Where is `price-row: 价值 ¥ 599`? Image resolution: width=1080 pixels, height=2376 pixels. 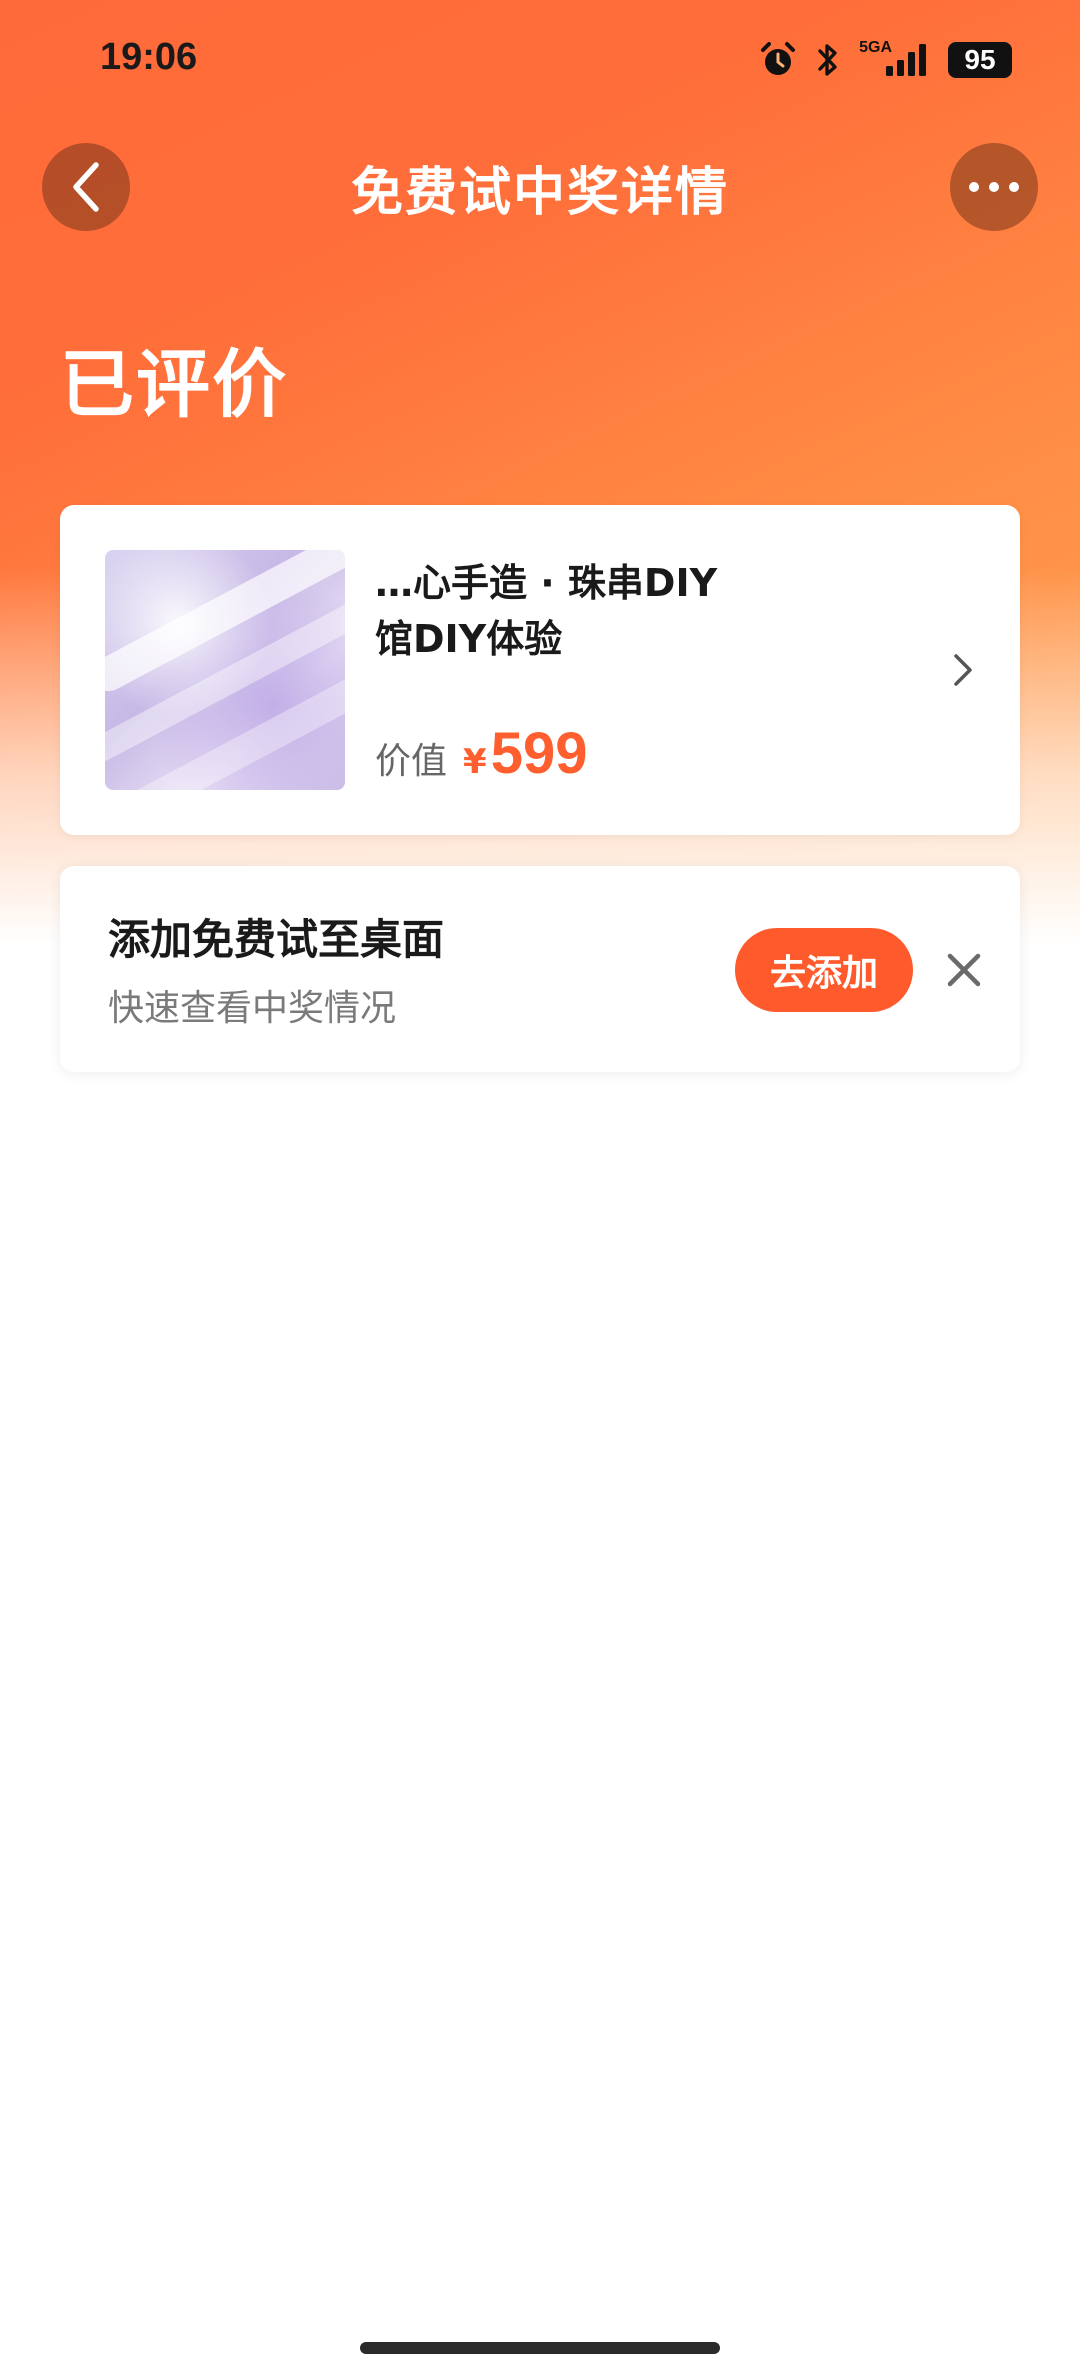 price-row: 价值 ¥ 599 is located at coordinates (481, 753).